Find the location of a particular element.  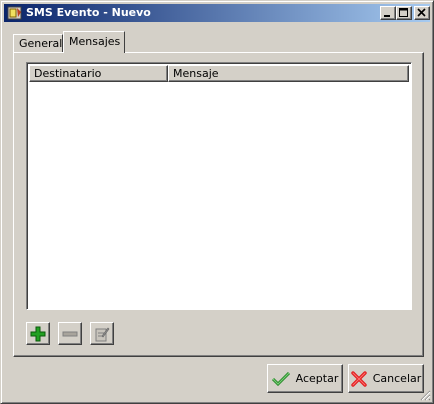

accept-label: Aceptar is located at coordinates (317, 378).